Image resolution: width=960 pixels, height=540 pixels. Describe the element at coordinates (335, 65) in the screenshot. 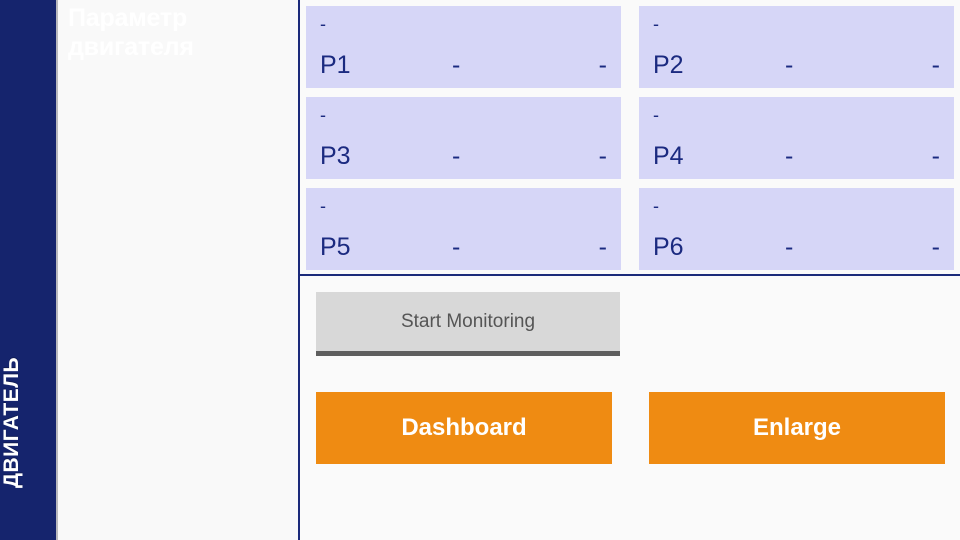

I see `parameter-name: P1` at that location.